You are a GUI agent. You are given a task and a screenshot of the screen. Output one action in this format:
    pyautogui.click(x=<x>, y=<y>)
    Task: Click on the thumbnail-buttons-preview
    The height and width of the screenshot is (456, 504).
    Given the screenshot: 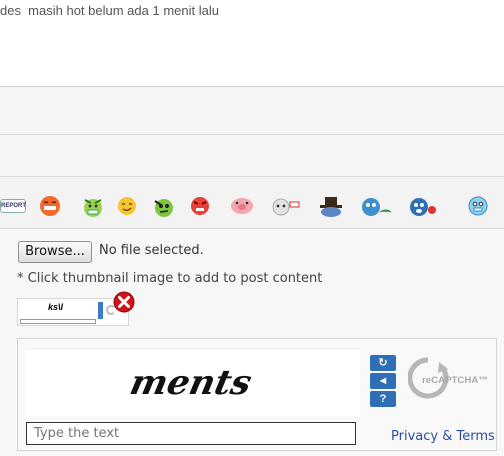 What is the action you would take?
    pyautogui.click(x=100, y=310)
    